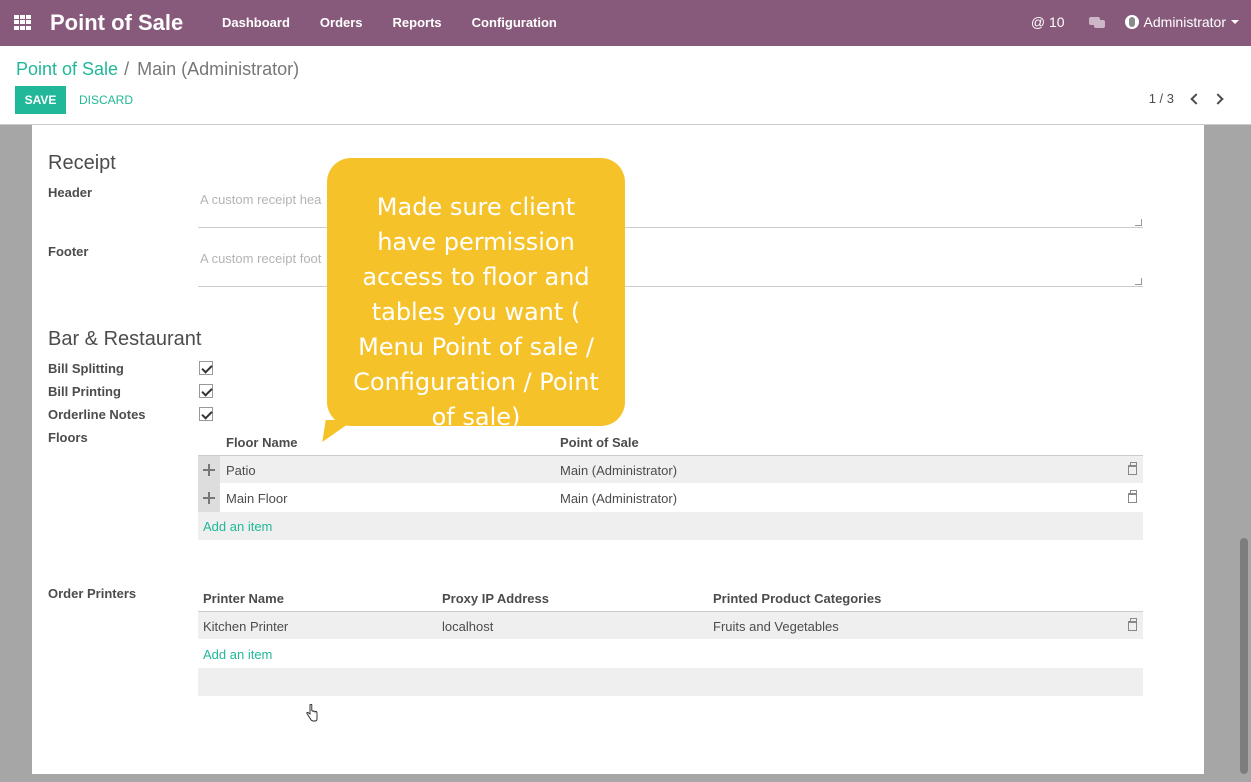 This screenshot has width=1251, height=782. Describe the element at coordinates (70, 192) in the screenshot. I see `header-label: Header` at that location.